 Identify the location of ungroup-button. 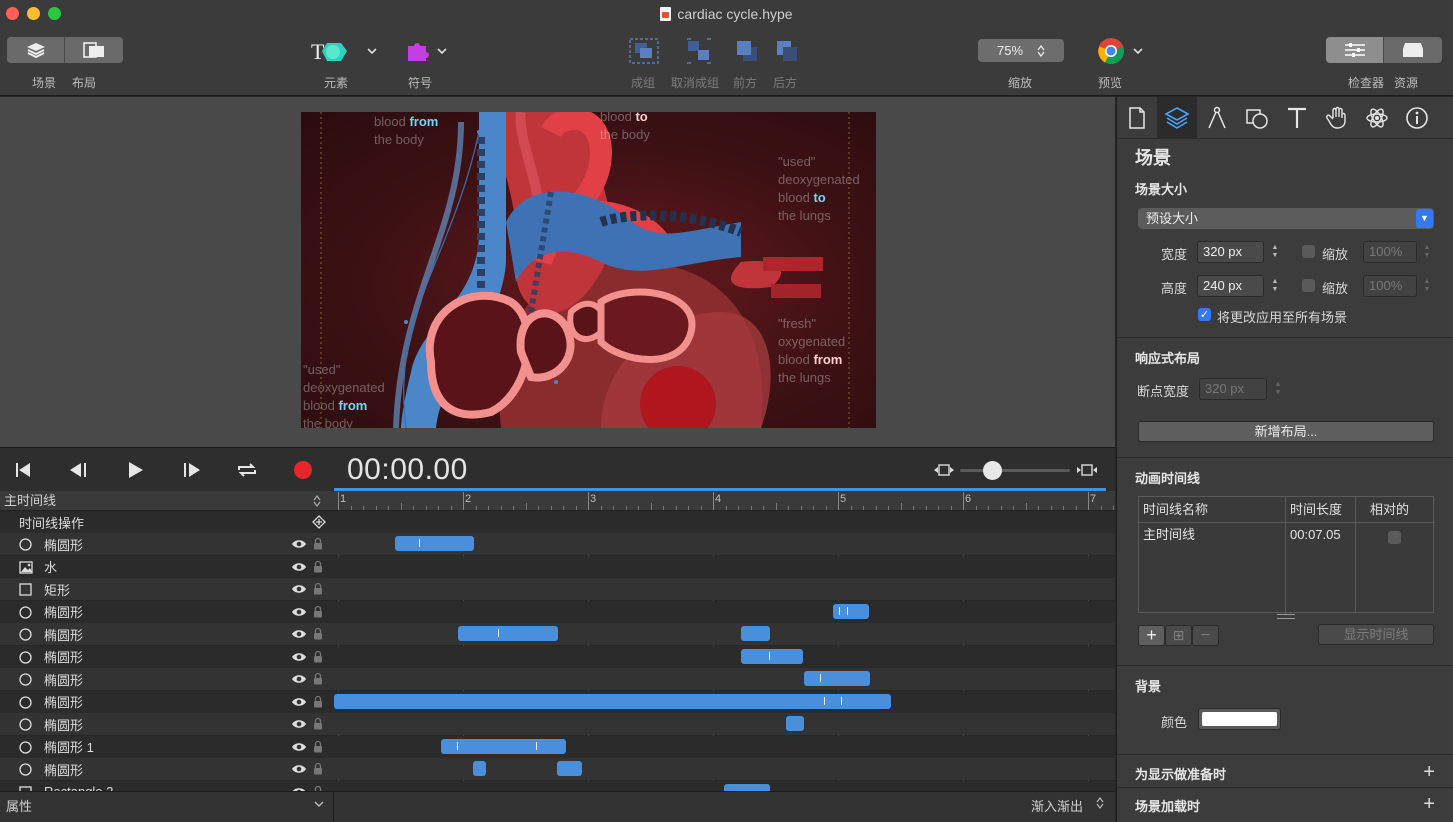
(699, 51).